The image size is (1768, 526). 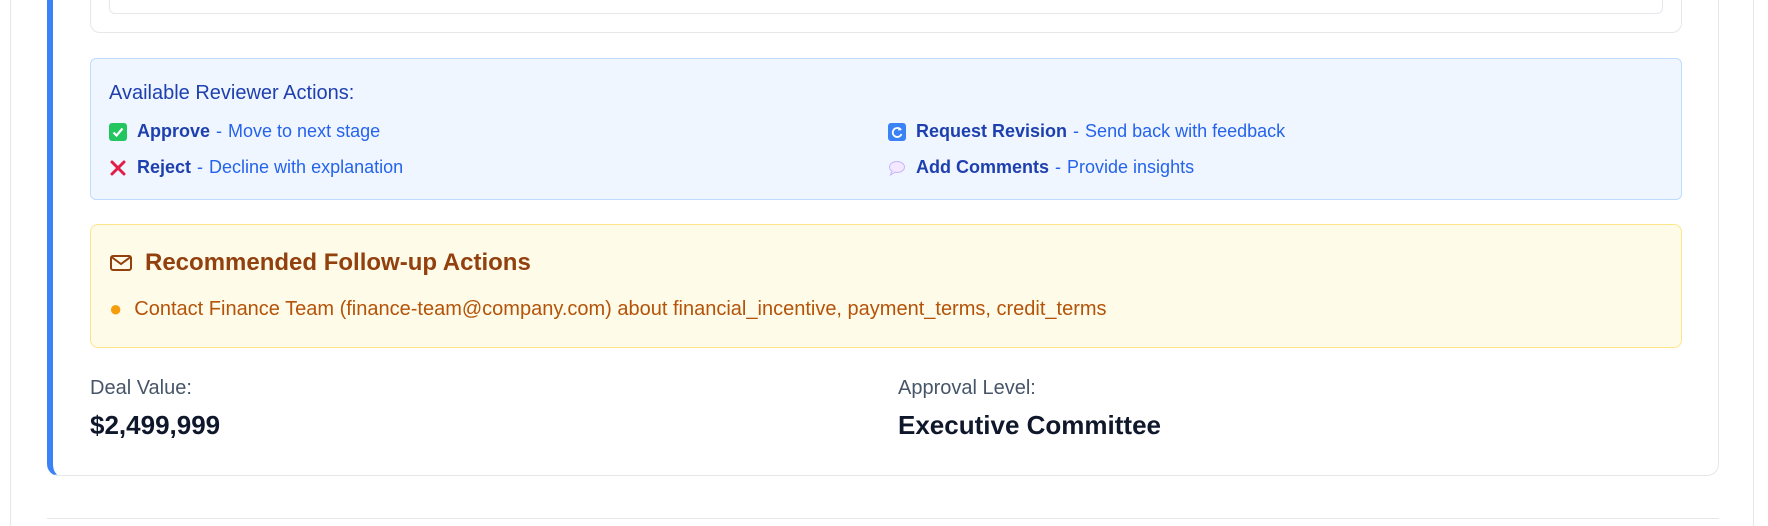 I want to click on check-box-icon, so click(x=118, y=131).